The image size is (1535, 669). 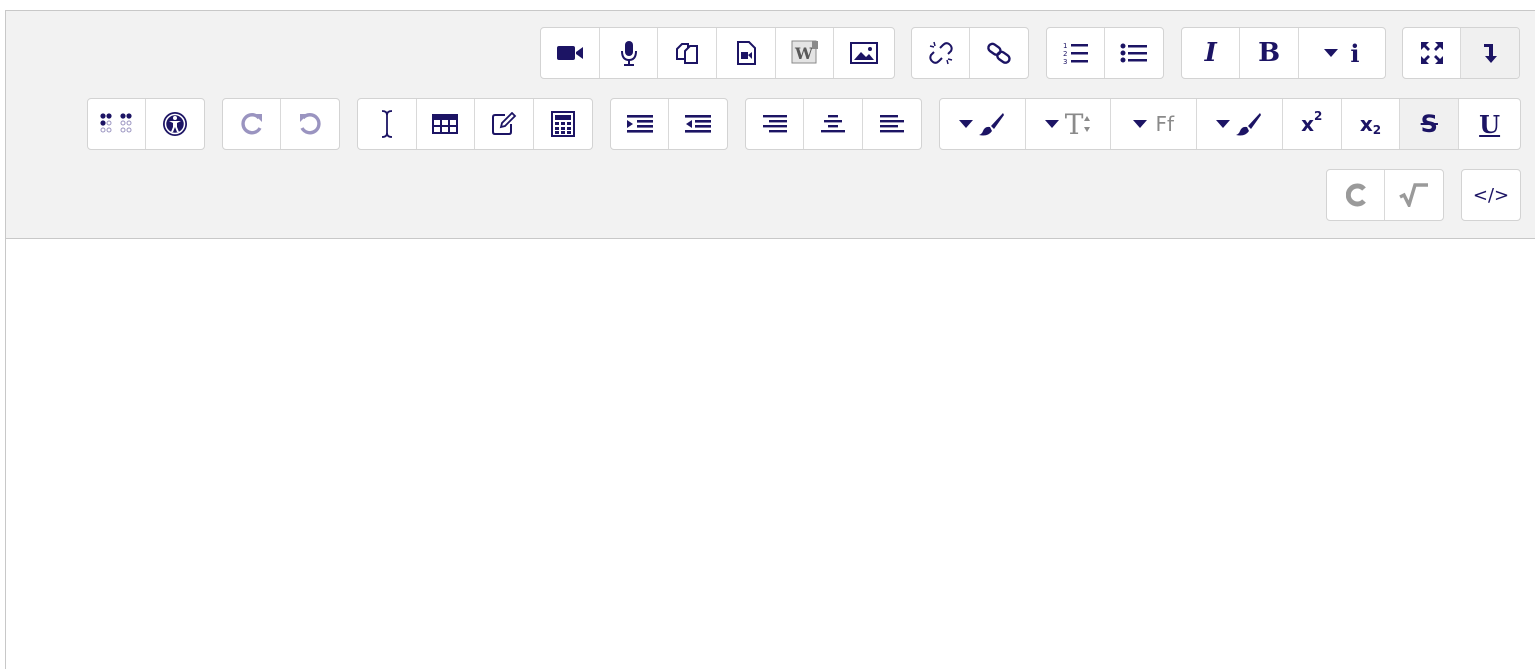 What do you see at coordinates (1366, 124) in the screenshot?
I see `subscript-label: x` at bounding box center [1366, 124].